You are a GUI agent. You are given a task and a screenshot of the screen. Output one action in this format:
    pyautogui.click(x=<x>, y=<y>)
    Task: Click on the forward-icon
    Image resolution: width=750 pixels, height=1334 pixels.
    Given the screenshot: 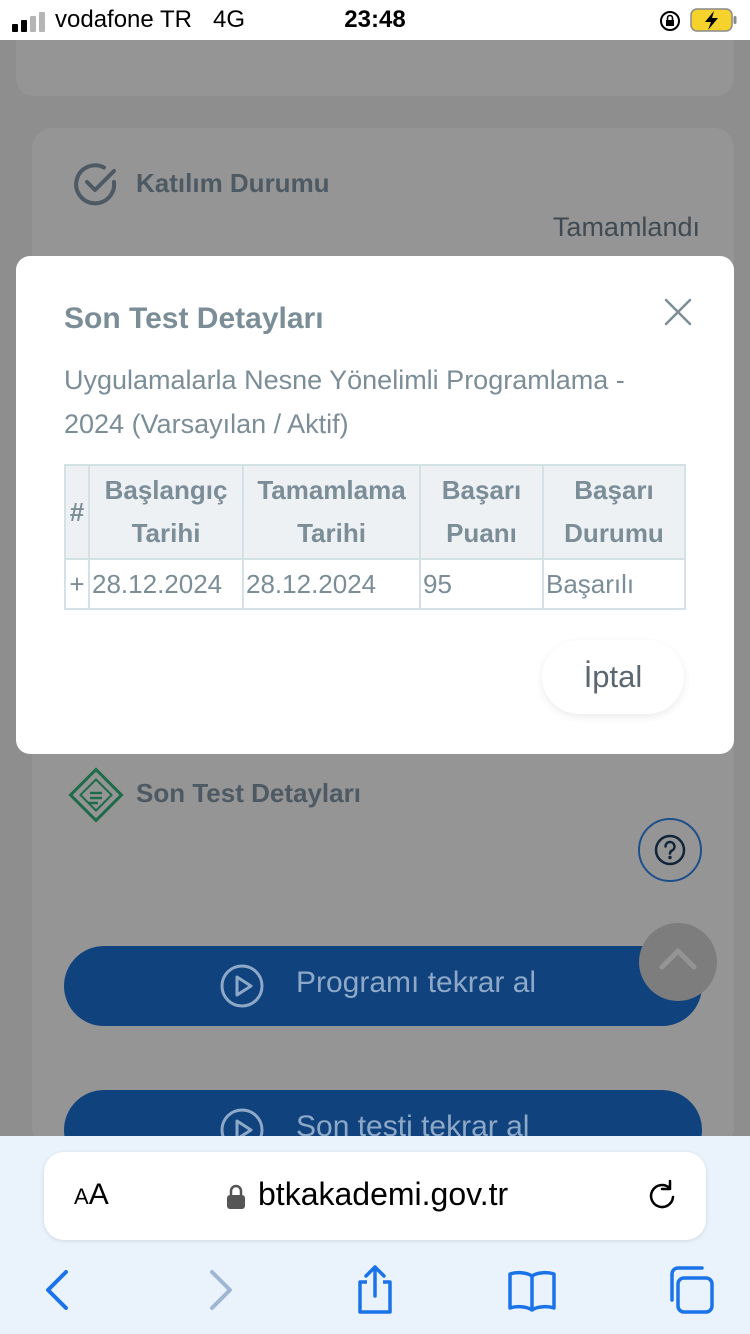 What is the action you would take?
    pyautogui.click(x=220, y=1290)
    